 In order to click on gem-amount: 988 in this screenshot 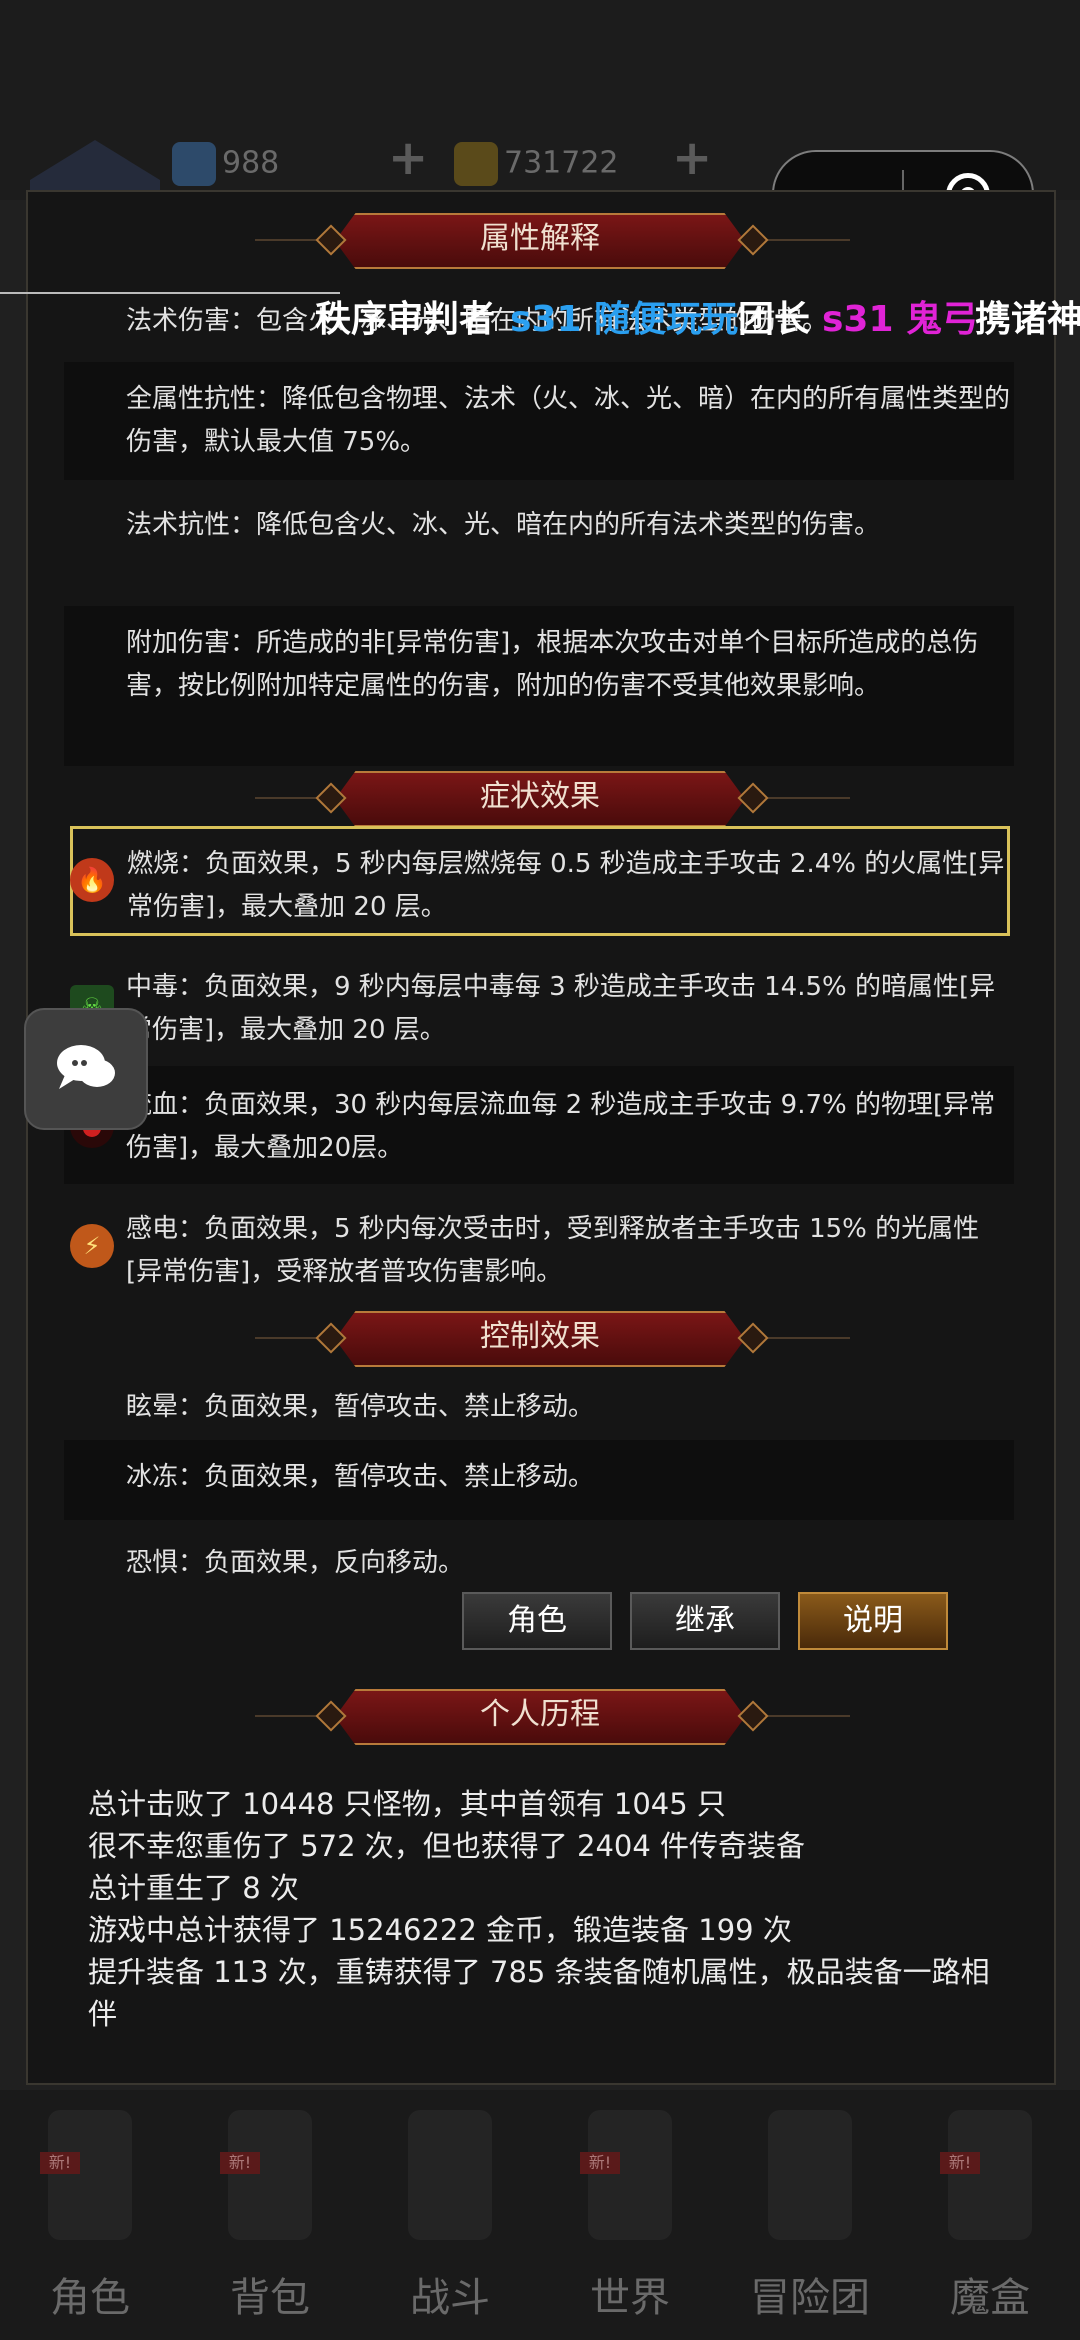, I will do `click(251, 163)`.